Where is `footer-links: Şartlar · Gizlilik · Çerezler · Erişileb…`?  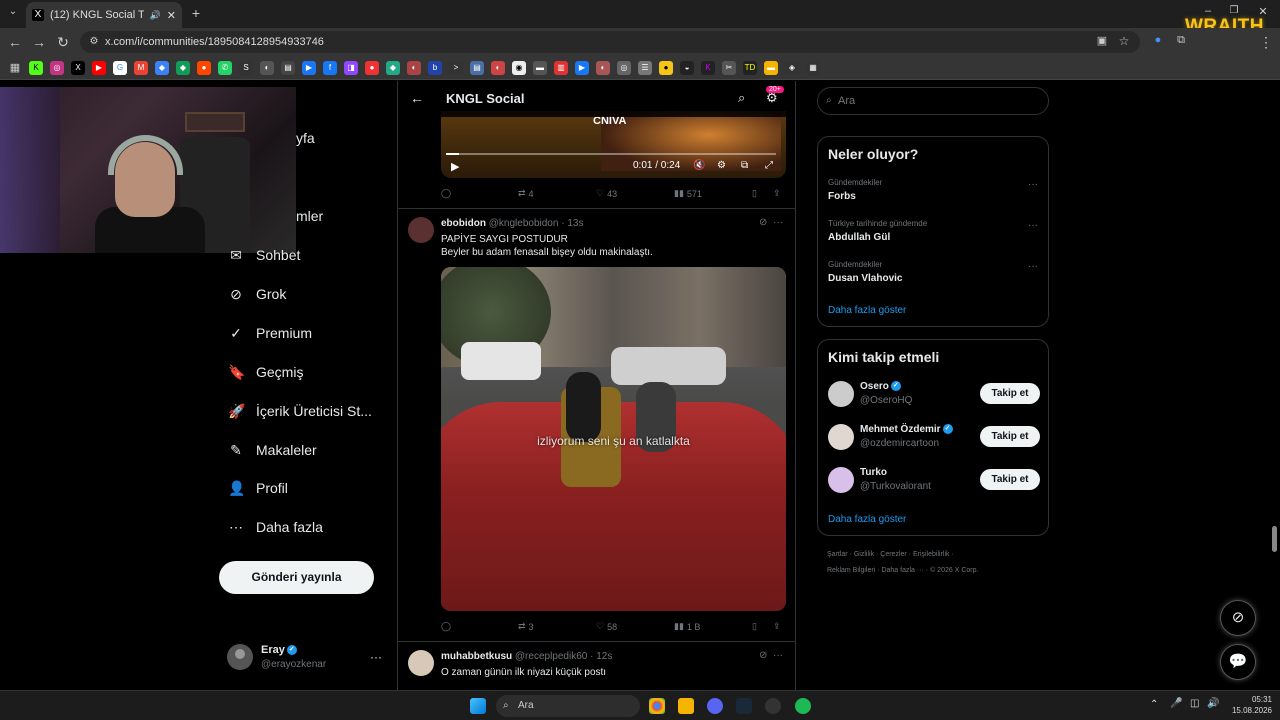
footer-links: Şartlar · Gizlilik · Çerezler · Erişileb… is located at coordinates (890, 554).